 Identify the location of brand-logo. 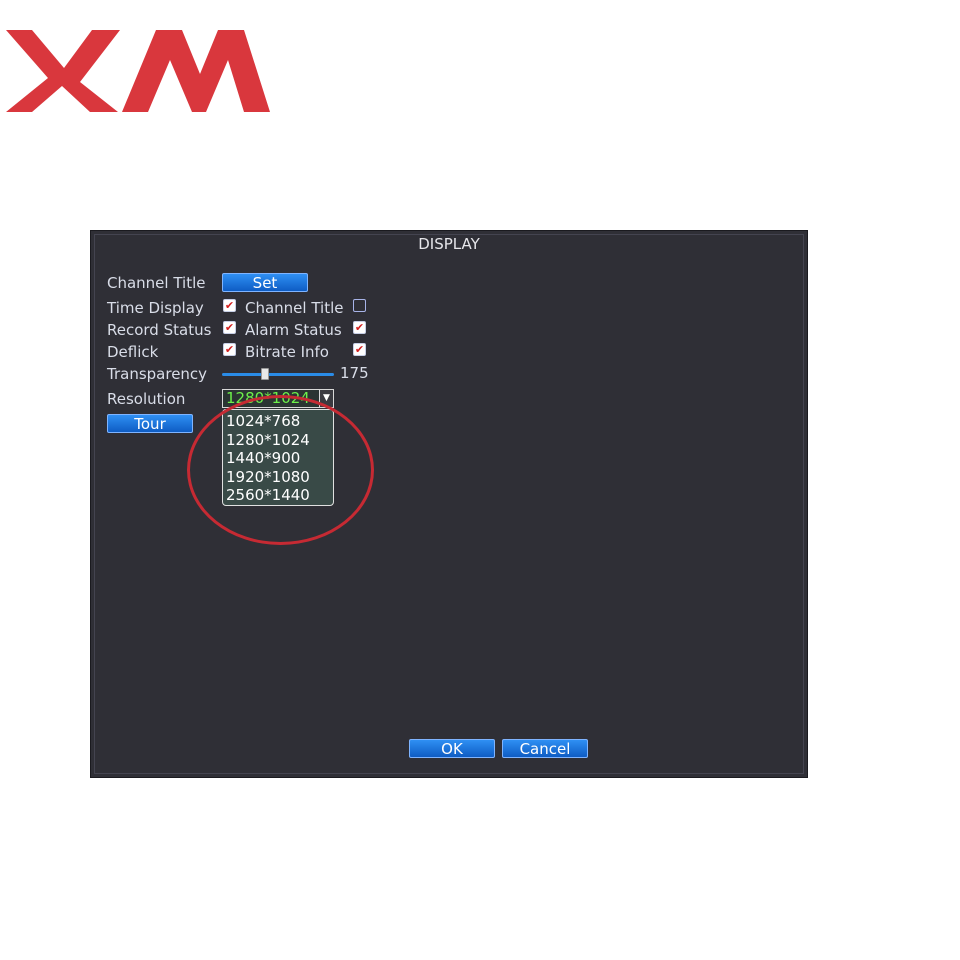
(138, 71).